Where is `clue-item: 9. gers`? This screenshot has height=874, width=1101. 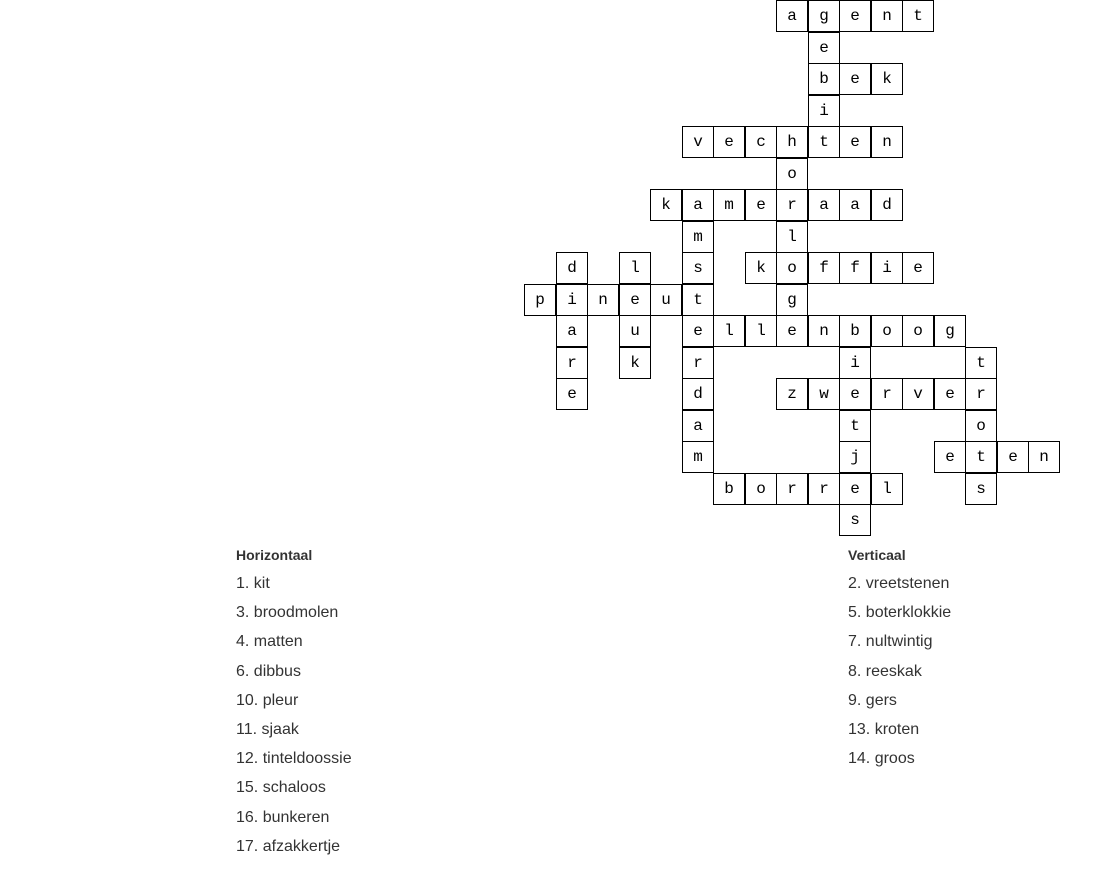
clue-item: 9. gers is located at coordinates (872, 700).